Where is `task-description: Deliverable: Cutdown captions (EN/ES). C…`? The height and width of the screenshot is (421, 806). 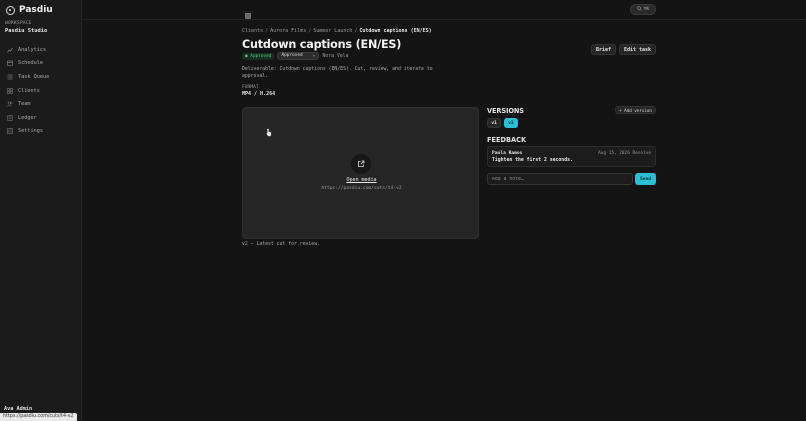
task-description: Deliverable: Cutdown captions (EN/ES). C… is located at coordinates (337, 73).